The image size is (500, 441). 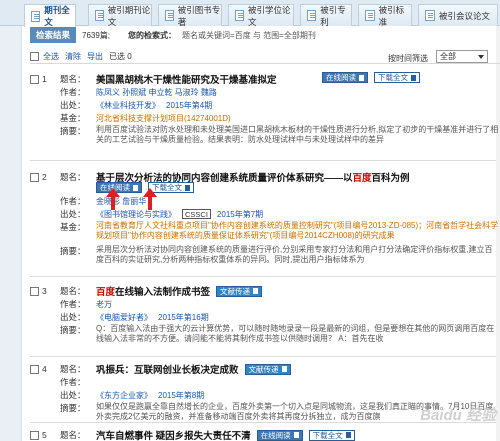 What do you see at coordinates (269, 15) in the screenshot?
I see `tab-label: 被引学位论文` at bounding box center [269, 15].